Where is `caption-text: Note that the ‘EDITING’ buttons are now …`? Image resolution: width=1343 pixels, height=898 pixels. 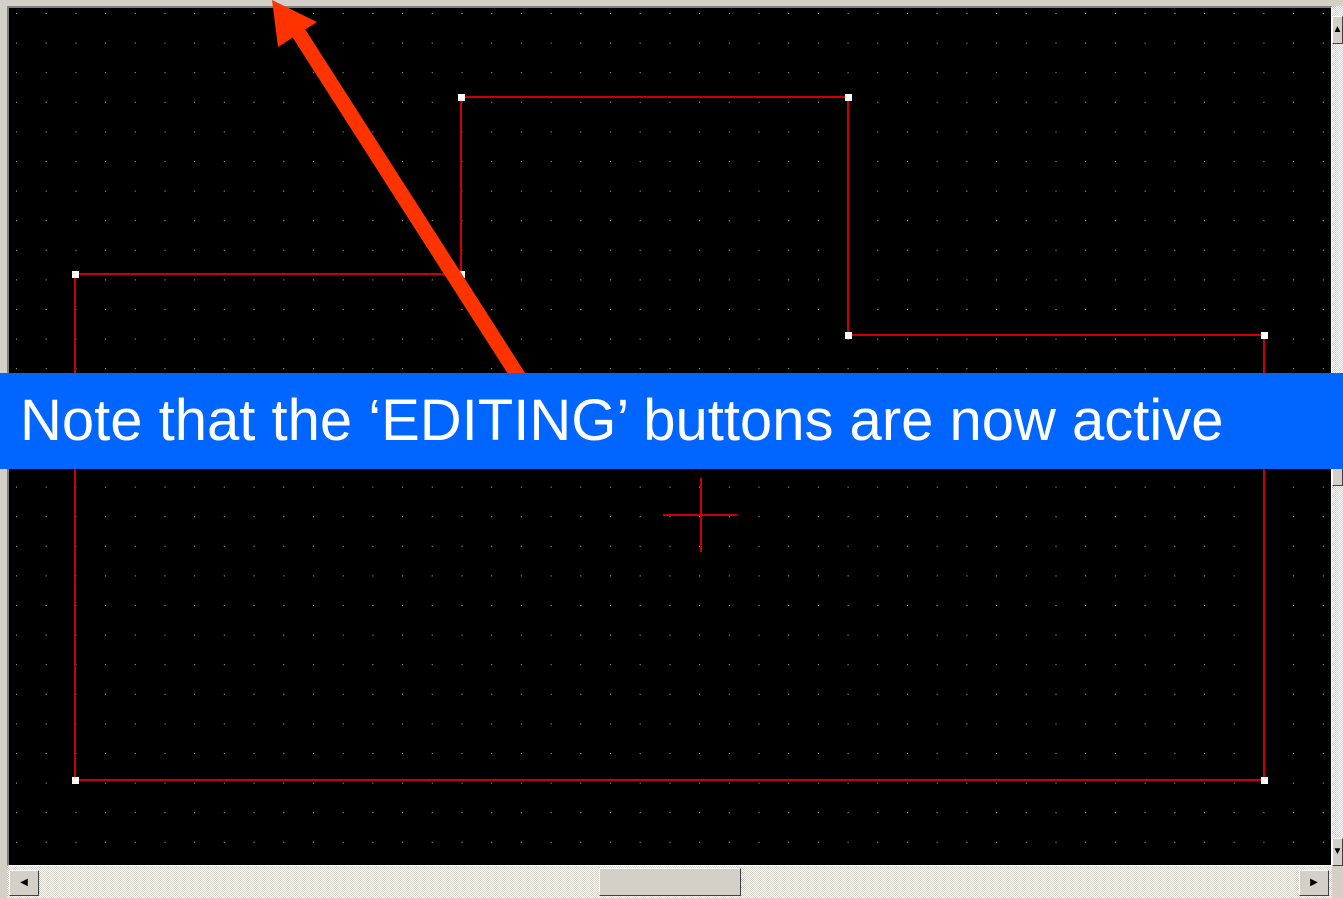
caption-text: Note that the ‘EDITING’ buttons are now … is located at coordinates (622, 420).